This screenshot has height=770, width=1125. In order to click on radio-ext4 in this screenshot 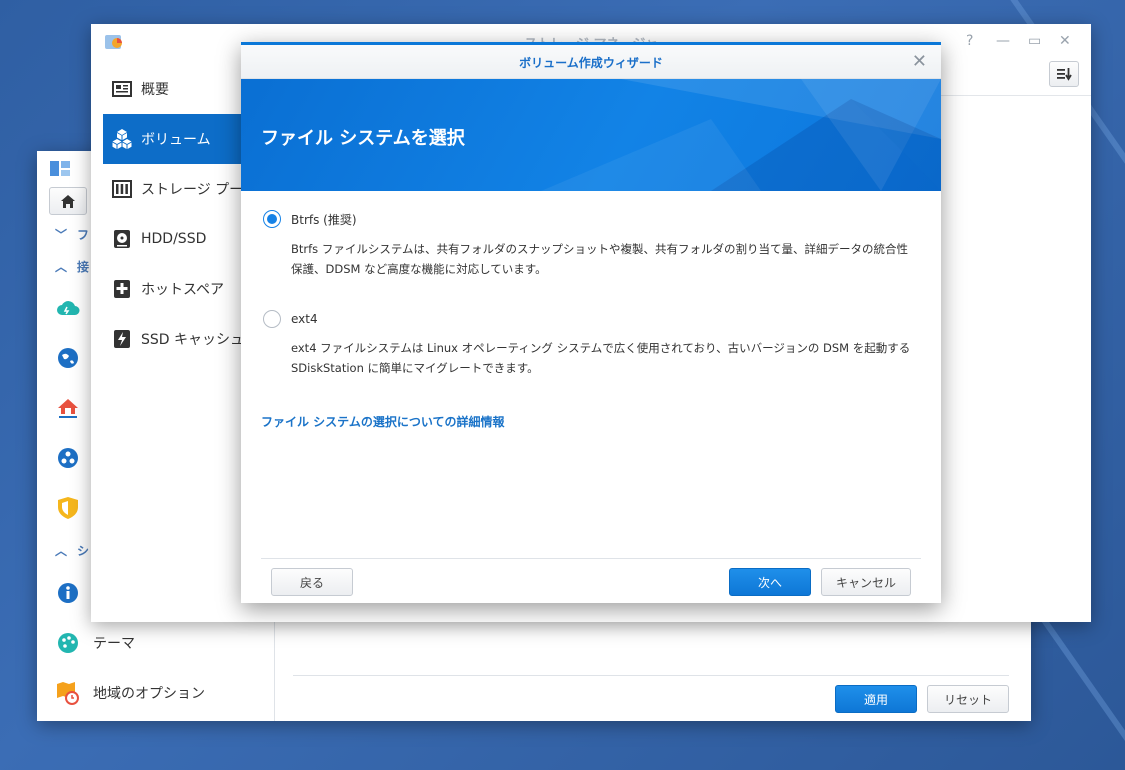, I will do `click(272, 319)`.